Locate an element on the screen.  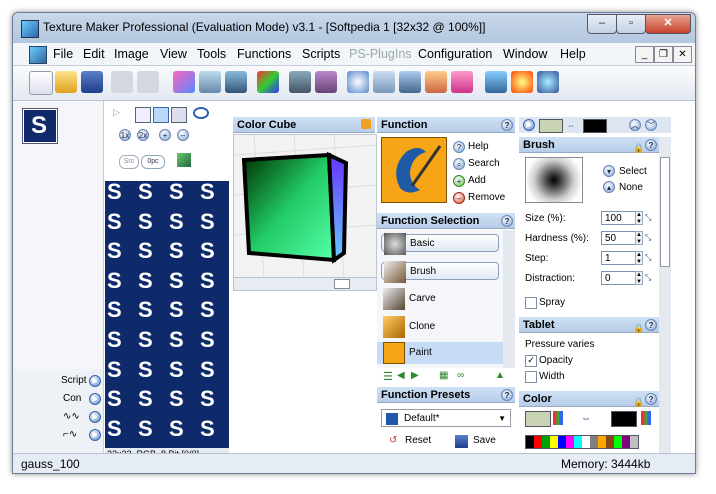
menu-scripts: Scripts is located at coordinates (321, 54).